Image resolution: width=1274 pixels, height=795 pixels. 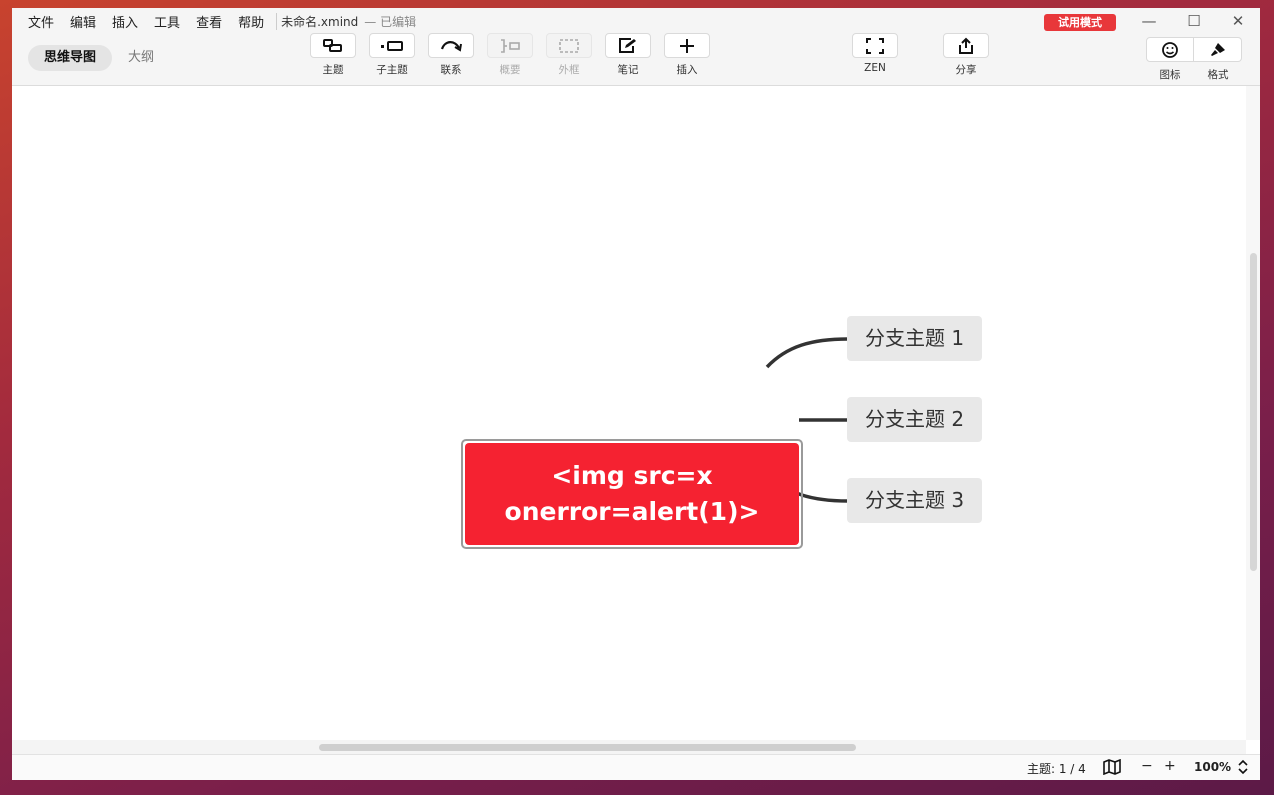 I want to click on document-title: 未命名.xmind, so click(x=317, y=21).